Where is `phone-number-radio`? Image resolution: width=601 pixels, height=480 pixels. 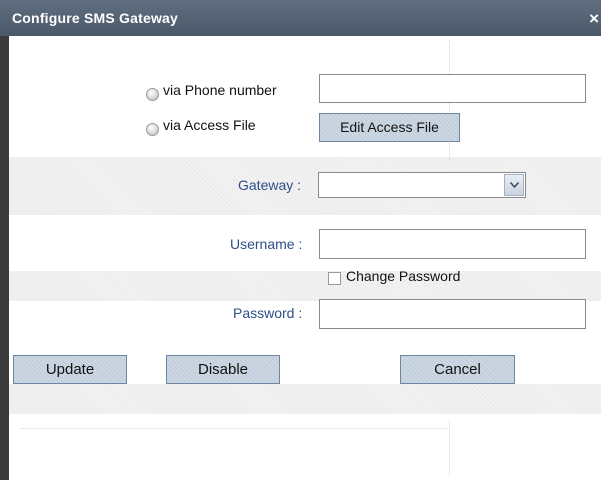
phone-number-radio is located at coordinates (152, 94).